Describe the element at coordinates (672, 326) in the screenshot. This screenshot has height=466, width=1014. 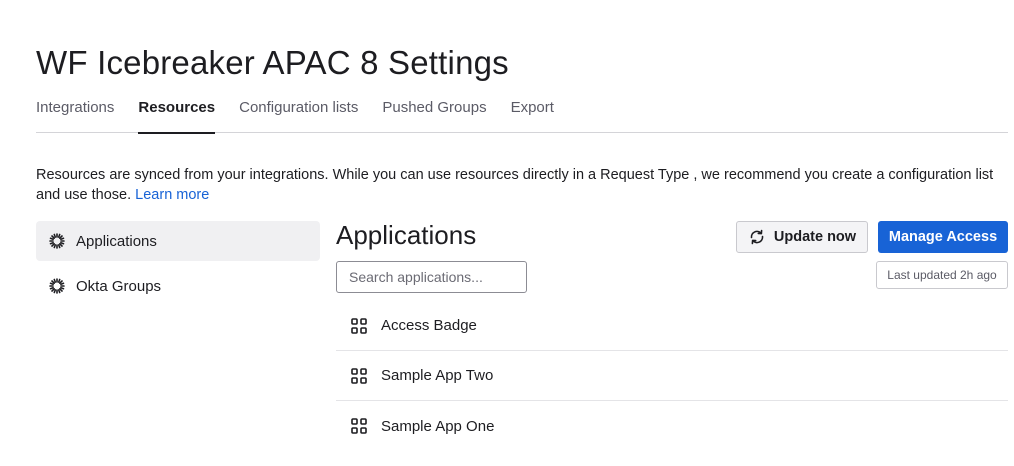
I see `list-item: Access Badge` at that location.